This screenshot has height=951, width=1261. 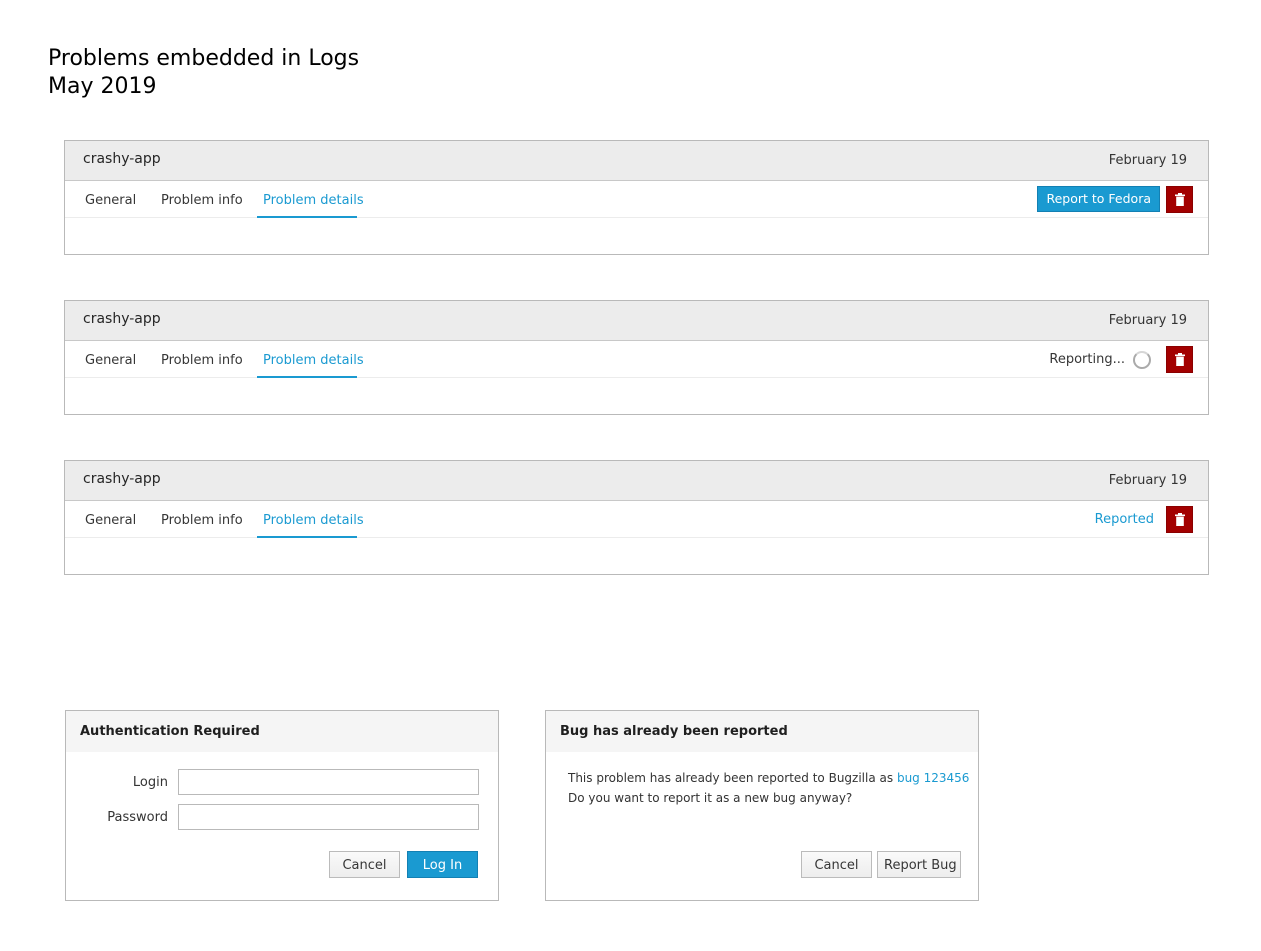 I want to click on page-title: Problems embedded in Logs May 2019, so click(x=203, y=73).